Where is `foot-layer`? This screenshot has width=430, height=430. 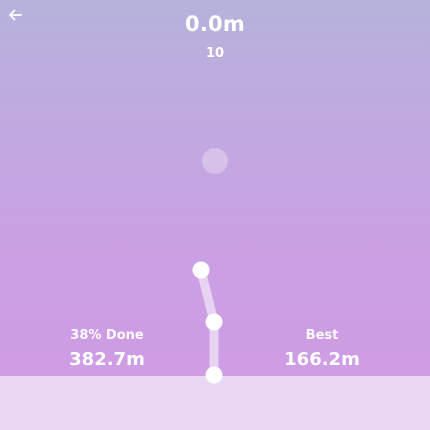 foot-layer is located at coordinates (214, 375).